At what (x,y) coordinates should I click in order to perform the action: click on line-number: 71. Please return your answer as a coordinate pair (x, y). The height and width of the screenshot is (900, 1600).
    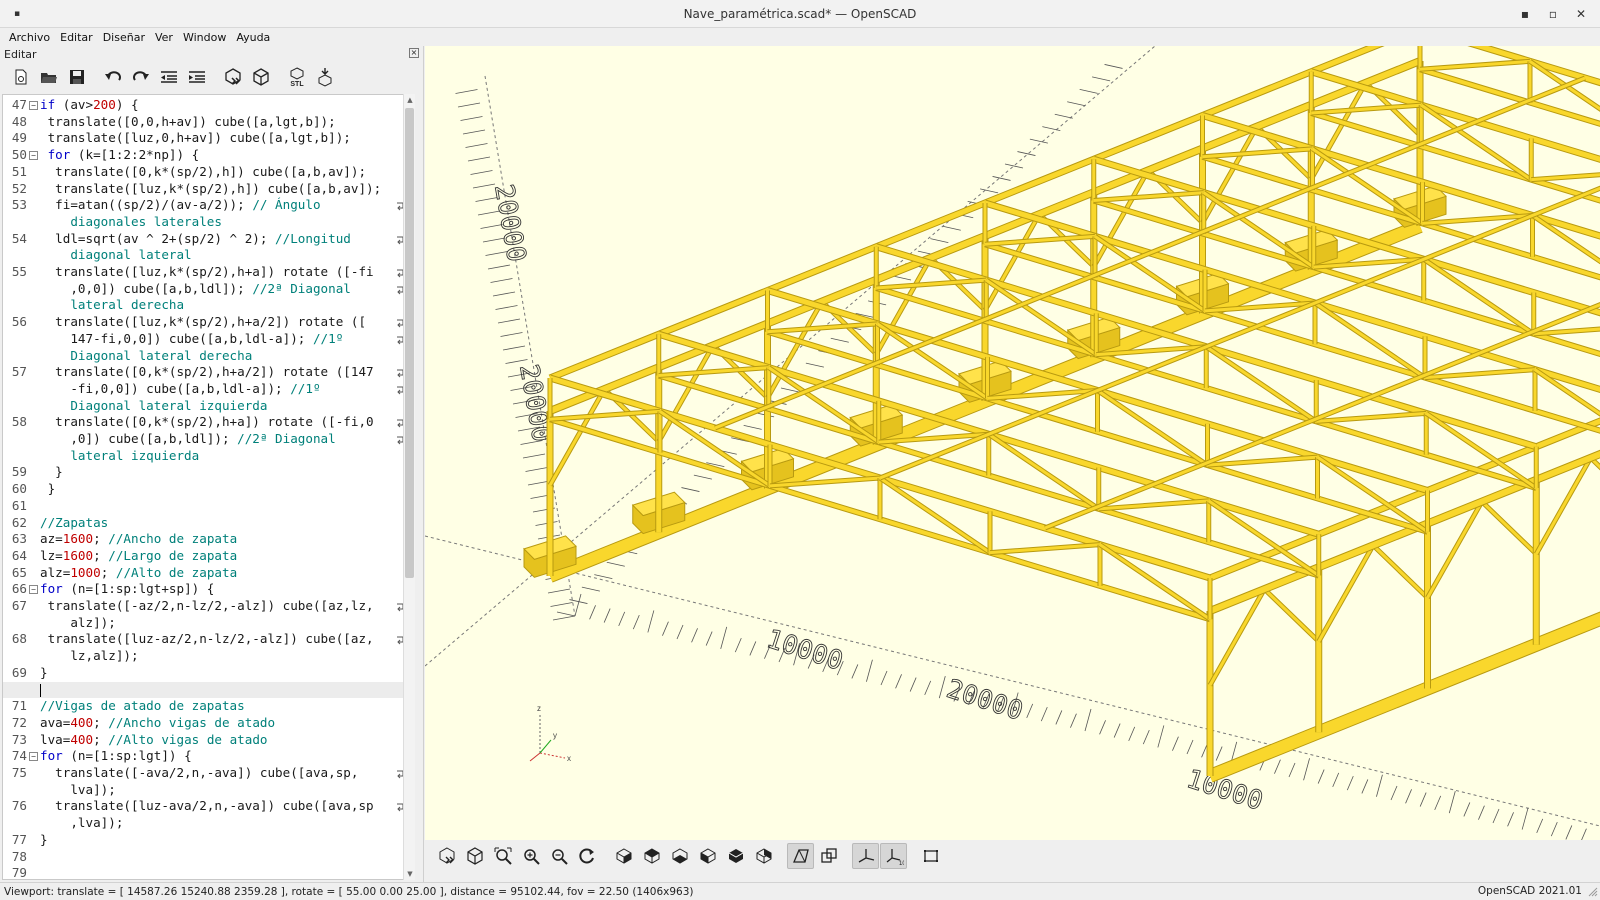
    Looking at the image, I should click on (19, 706).